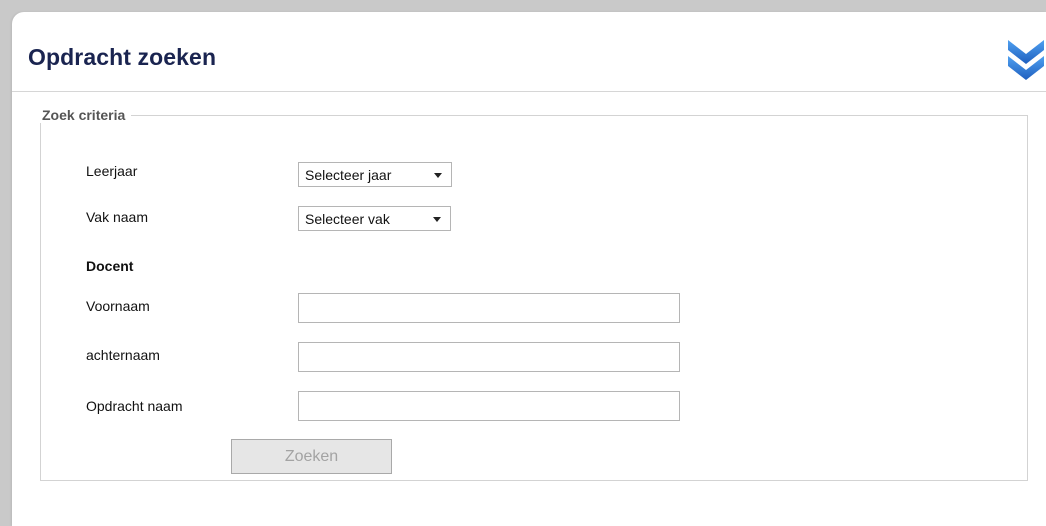 The image size is (1046, 526). What do you see at coordinates (134, 406) in the screenshot?
I see `opdracht-naam-label: Opdracht naam` at bounding box center [134, 406].